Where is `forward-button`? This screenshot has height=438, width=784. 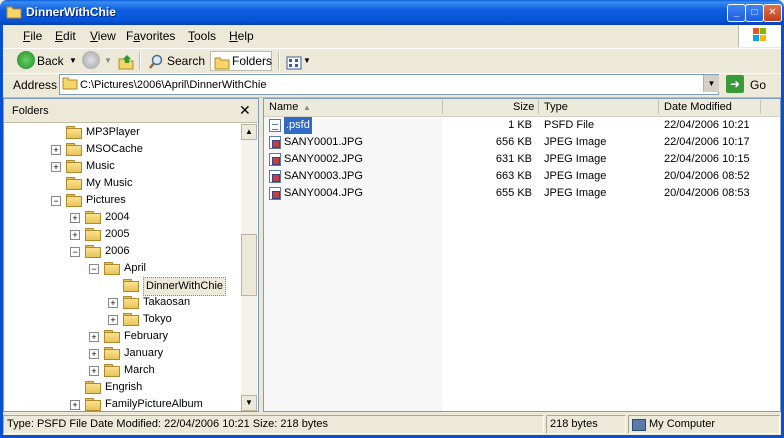 forward-button is located at coordinates (91, 60).